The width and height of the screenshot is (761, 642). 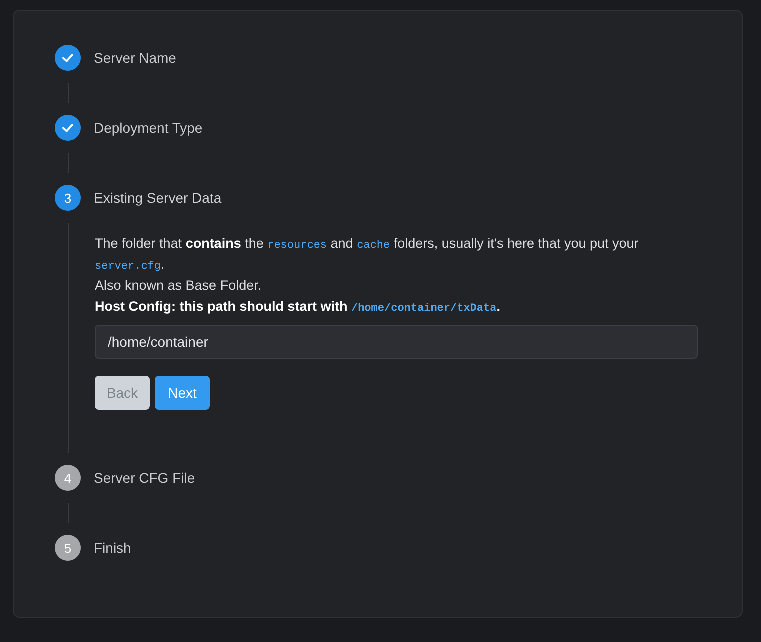 I want to click on step-label: Deployment Type, so click(x=148, y=128).